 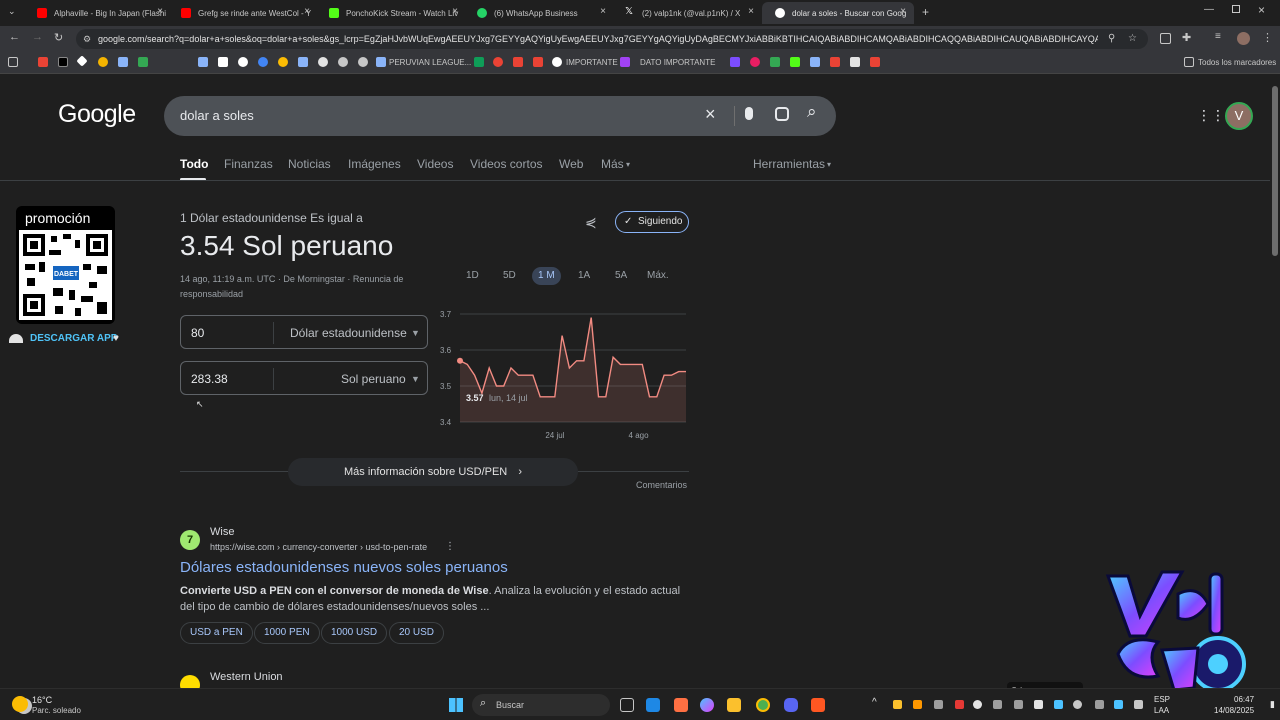 I want to click on weather-icon, so click(x=20, y=704).